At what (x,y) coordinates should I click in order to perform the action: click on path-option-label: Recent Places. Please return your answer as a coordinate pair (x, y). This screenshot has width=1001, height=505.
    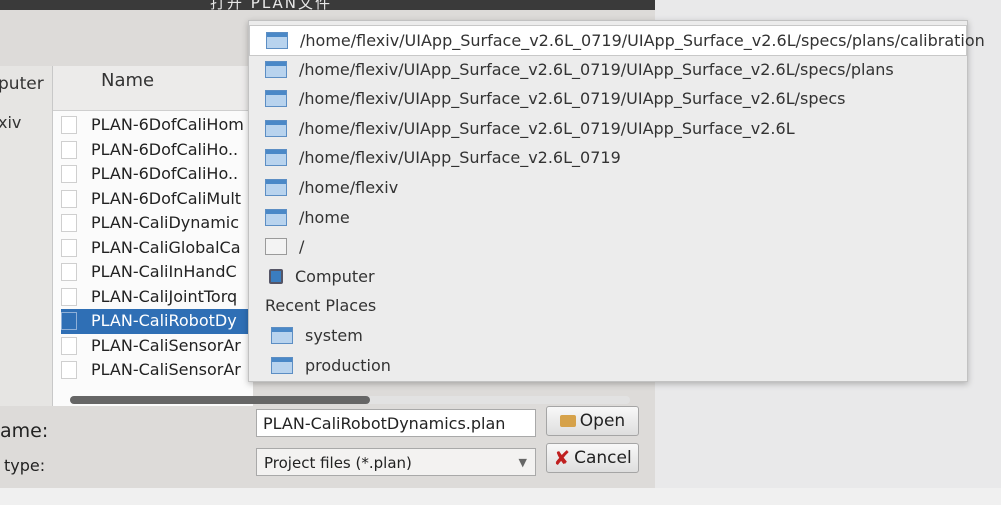
    Looking at the image, I should click on (321, 306).